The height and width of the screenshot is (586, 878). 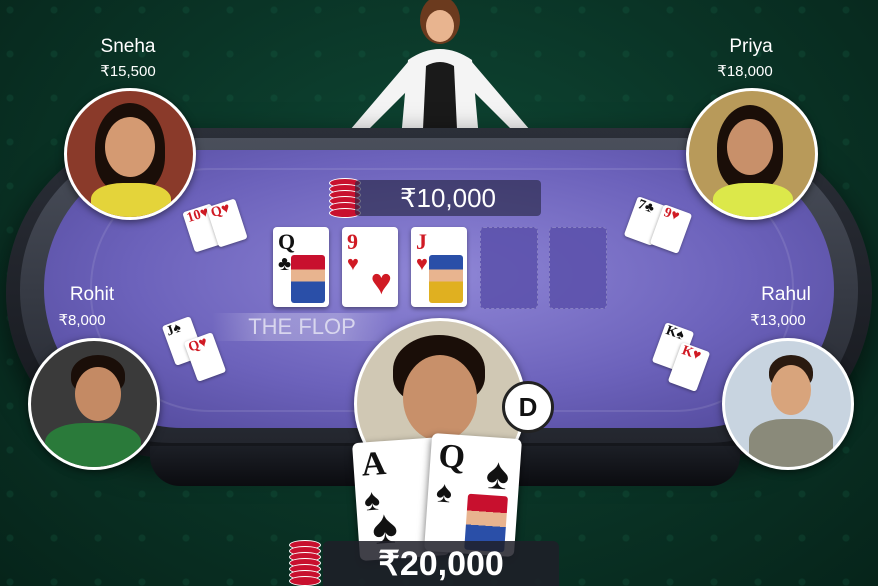 I want to click on spade-icon: ♠, so click(x=498, y=474).